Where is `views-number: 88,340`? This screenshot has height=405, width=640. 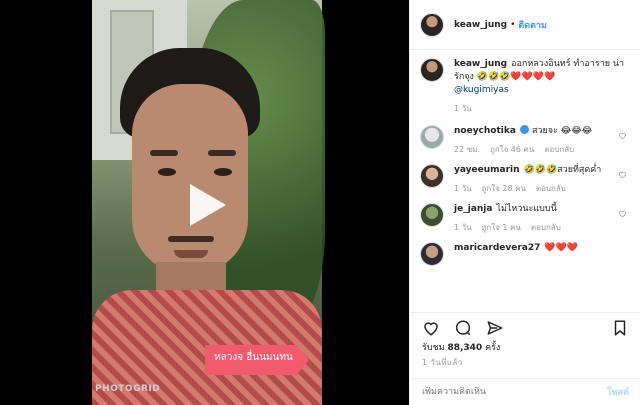
views-number: 88,340 is located at coordinates (465, 348).